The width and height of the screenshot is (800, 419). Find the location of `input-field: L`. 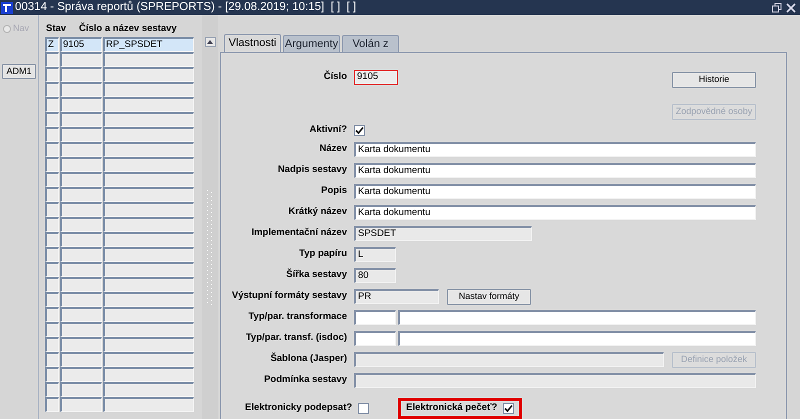

input-field: L is located at coordinates (375, 254).